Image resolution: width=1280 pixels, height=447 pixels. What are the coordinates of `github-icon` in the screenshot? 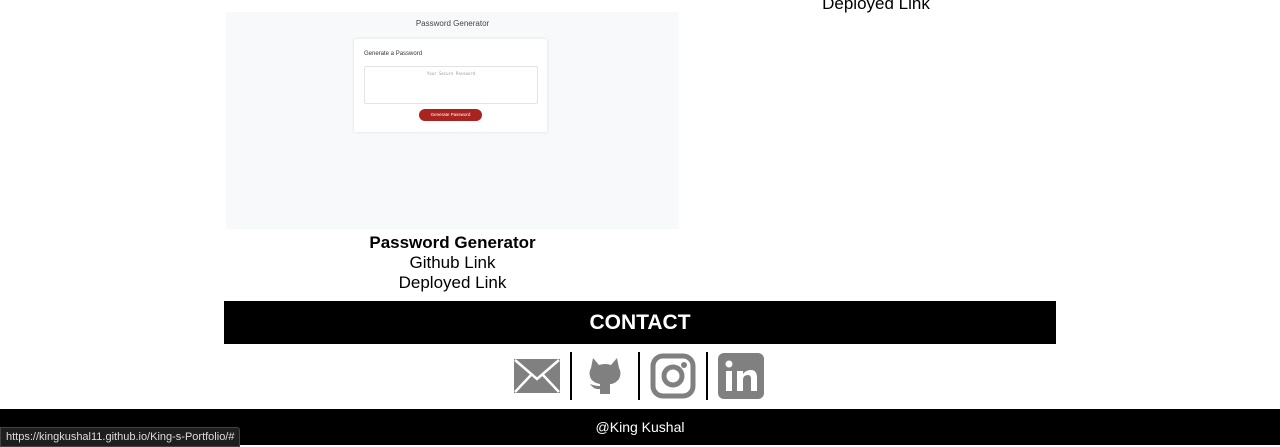 It's located at (605, 376).